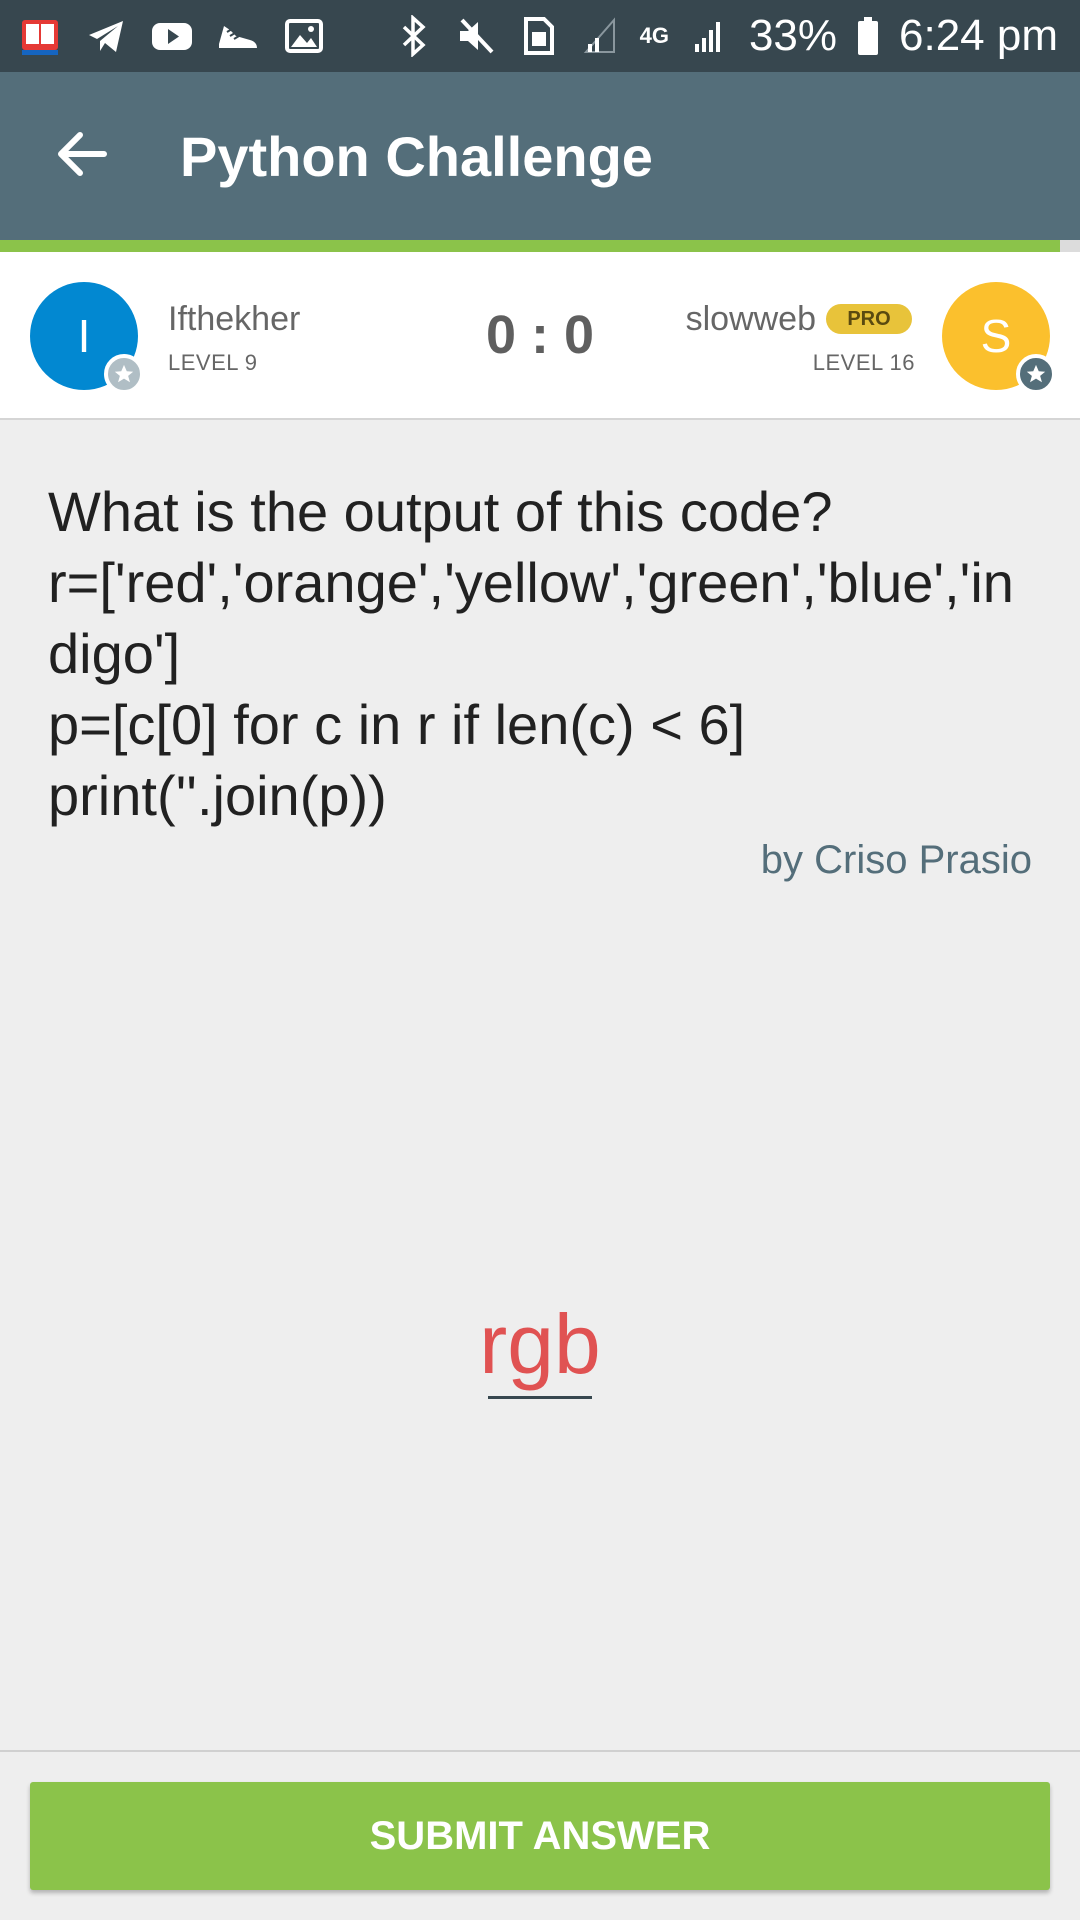 The width and height of the screenshot is (1080, 1920). I want to click on pro-badge: PRO, so click(869, 319).